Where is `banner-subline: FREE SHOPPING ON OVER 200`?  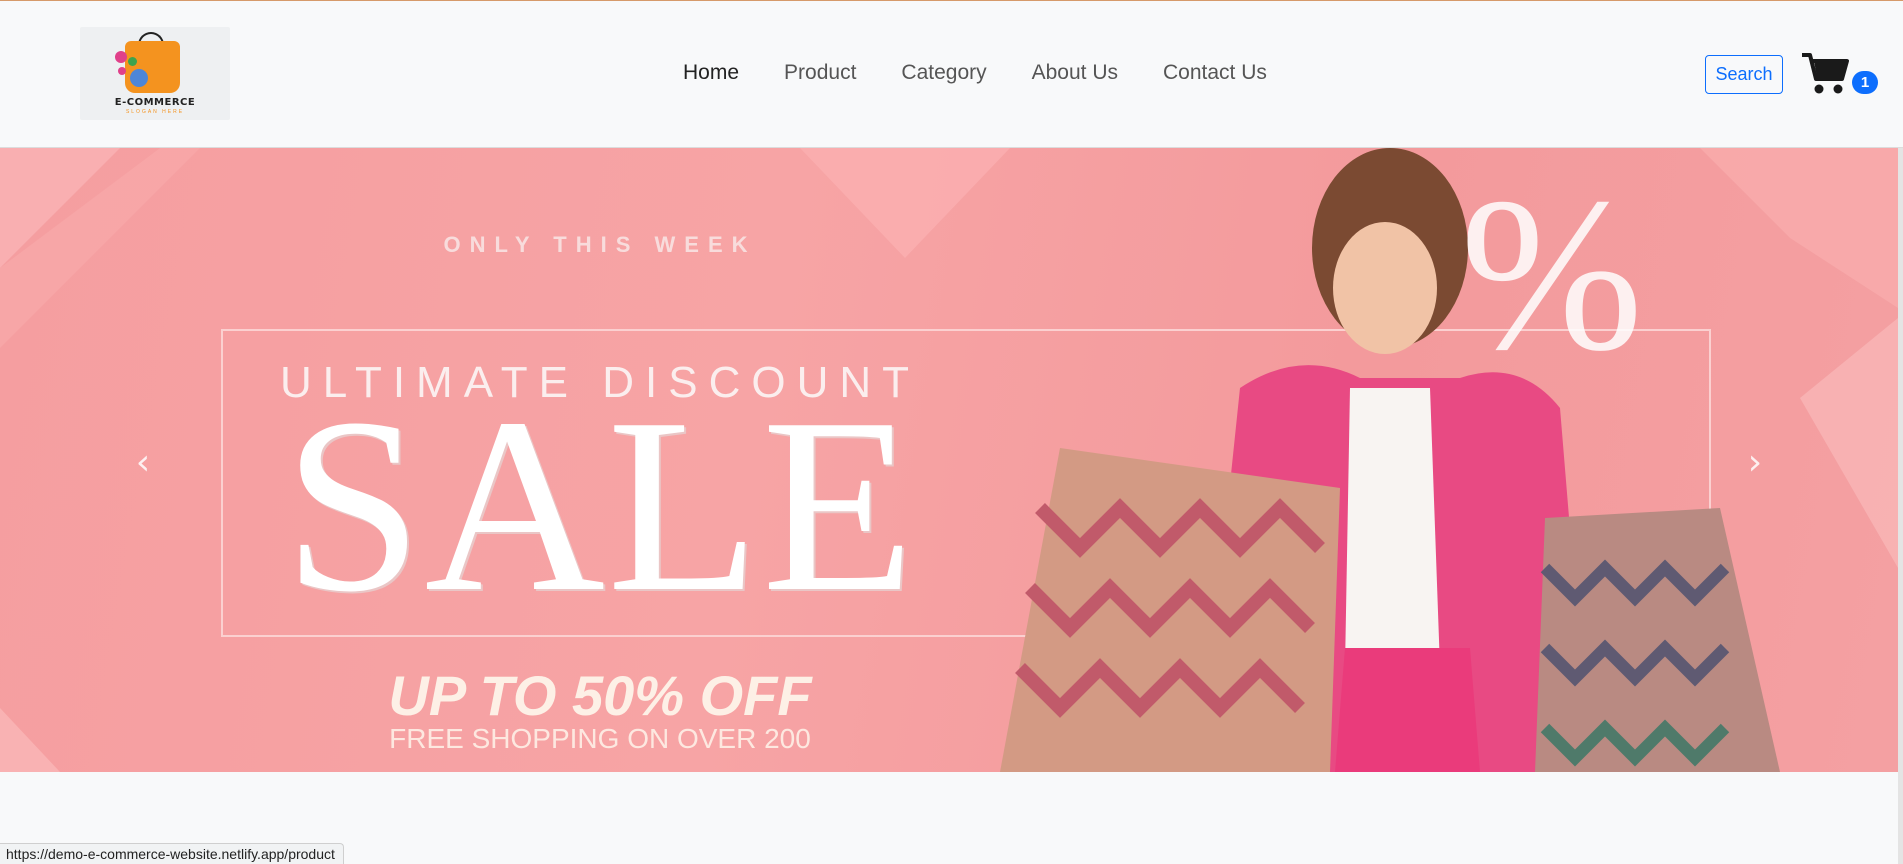 banner-subline: FREE SHOPPING ON OVER 200 is located at coordinates (600, 738).